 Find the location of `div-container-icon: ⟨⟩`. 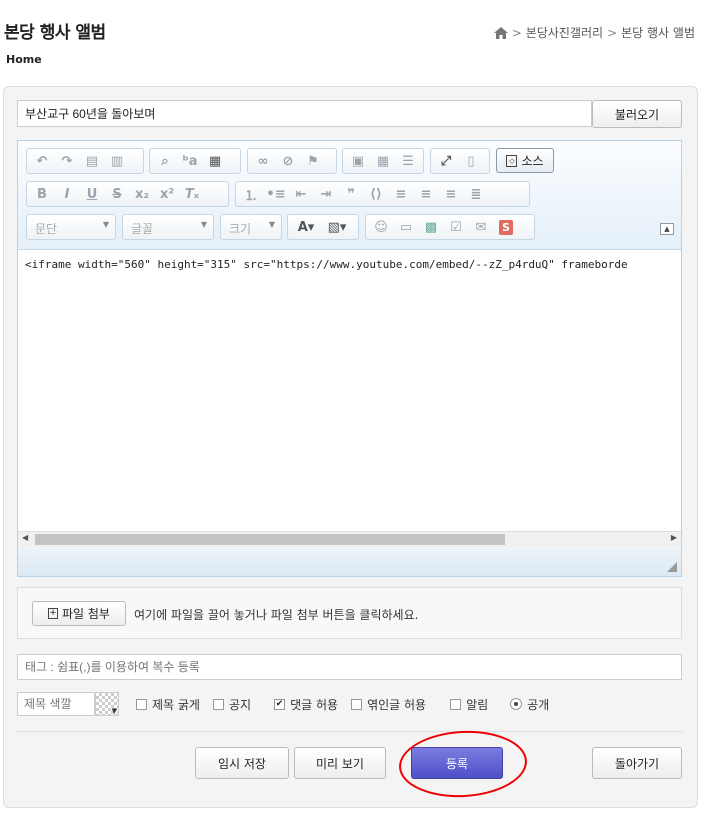

div-container-icon: ⟨⟩ is located at coordinates (376, 194).